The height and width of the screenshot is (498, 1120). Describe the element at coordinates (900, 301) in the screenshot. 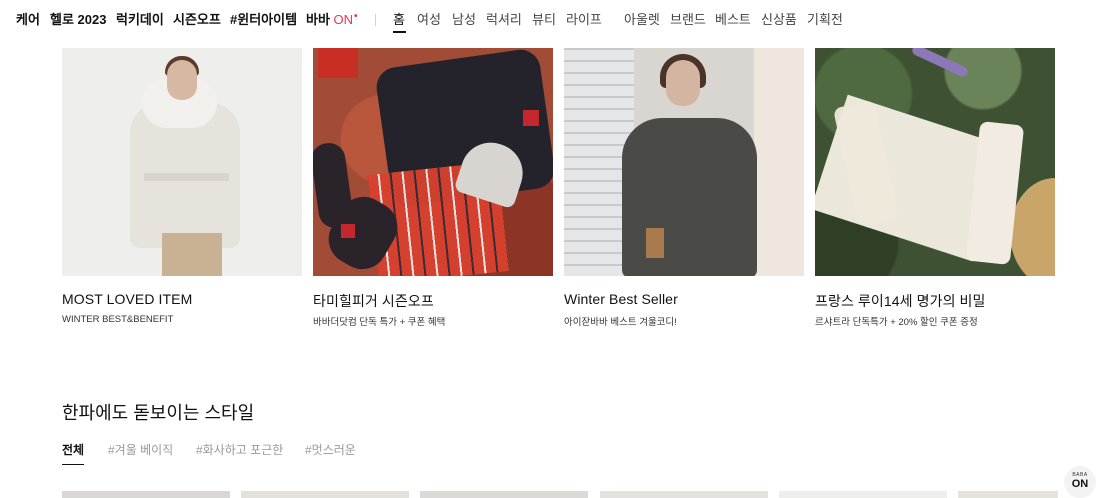

I see `banner-title: 프랑스 루이14세 명가의 비밀` at that location.